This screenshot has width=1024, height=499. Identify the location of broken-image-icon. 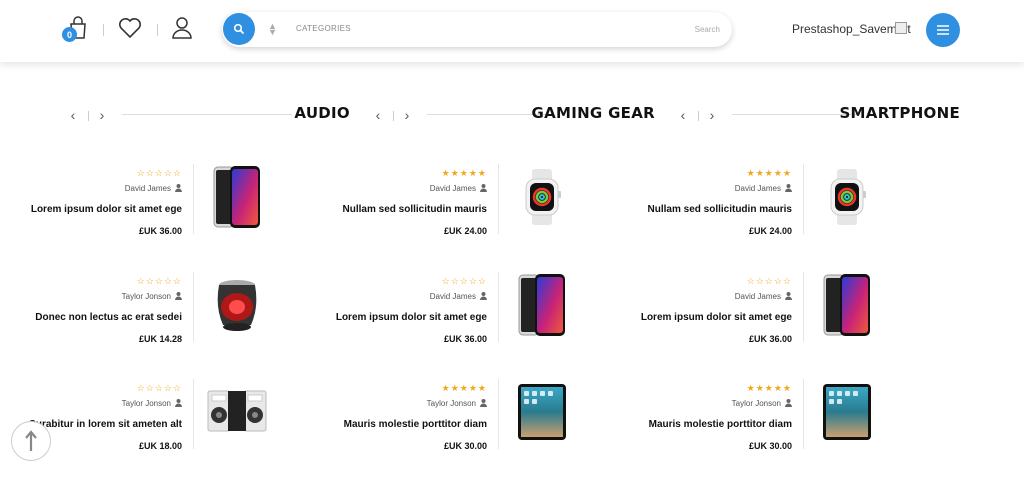
(901, 28).